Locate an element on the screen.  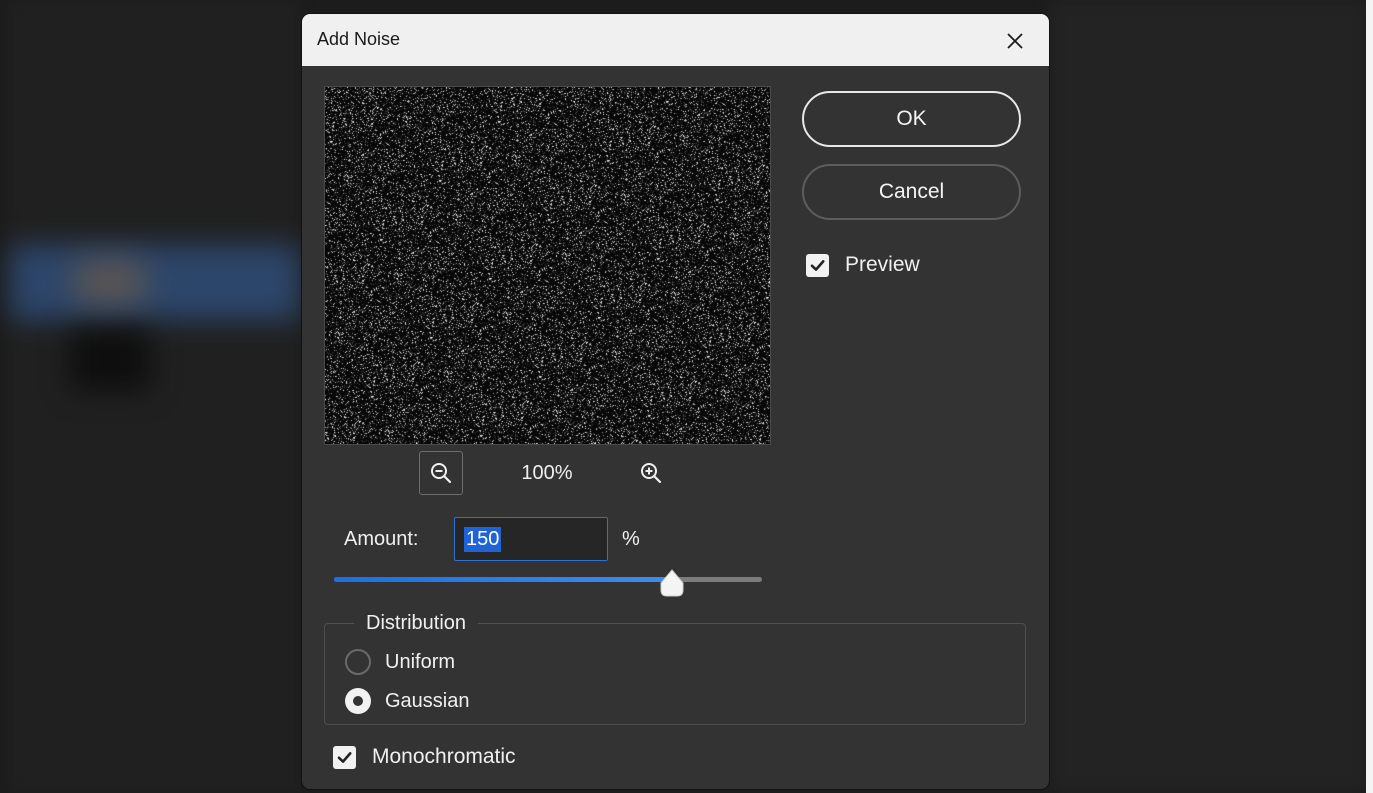
zoom-in-button is located at coordinates (651, 473).